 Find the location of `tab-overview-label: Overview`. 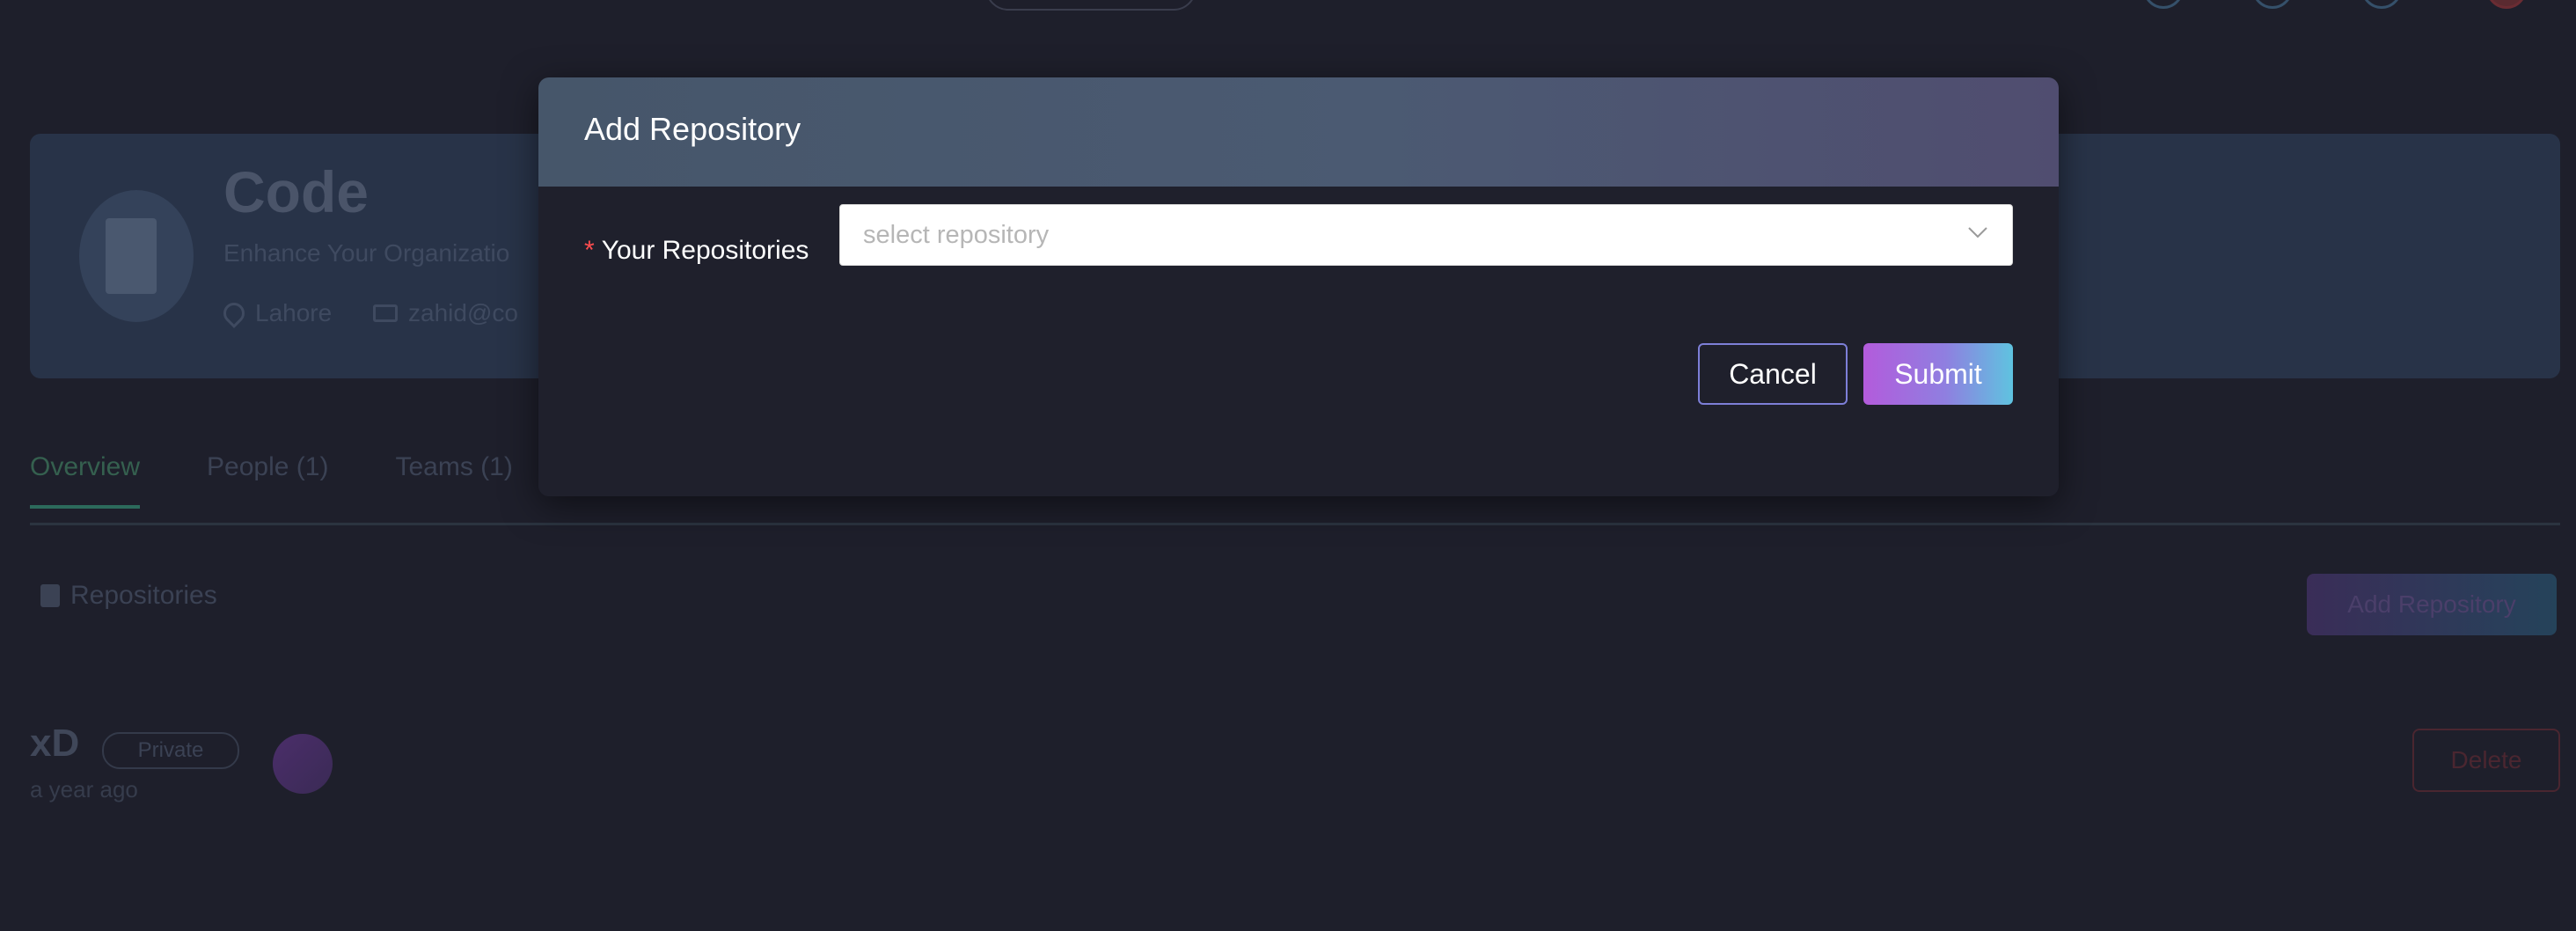

tab-overview-label: Overview is located at coordinates (85, 466).